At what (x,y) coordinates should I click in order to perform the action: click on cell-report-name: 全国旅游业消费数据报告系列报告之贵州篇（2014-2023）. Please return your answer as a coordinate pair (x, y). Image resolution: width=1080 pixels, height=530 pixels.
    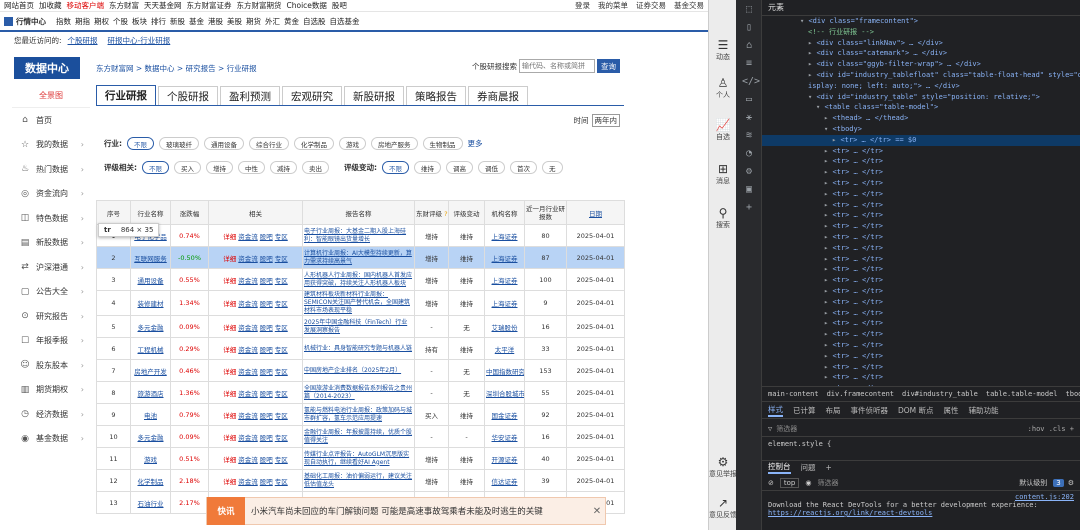
    Looking at the image, I should click on (358, 392).